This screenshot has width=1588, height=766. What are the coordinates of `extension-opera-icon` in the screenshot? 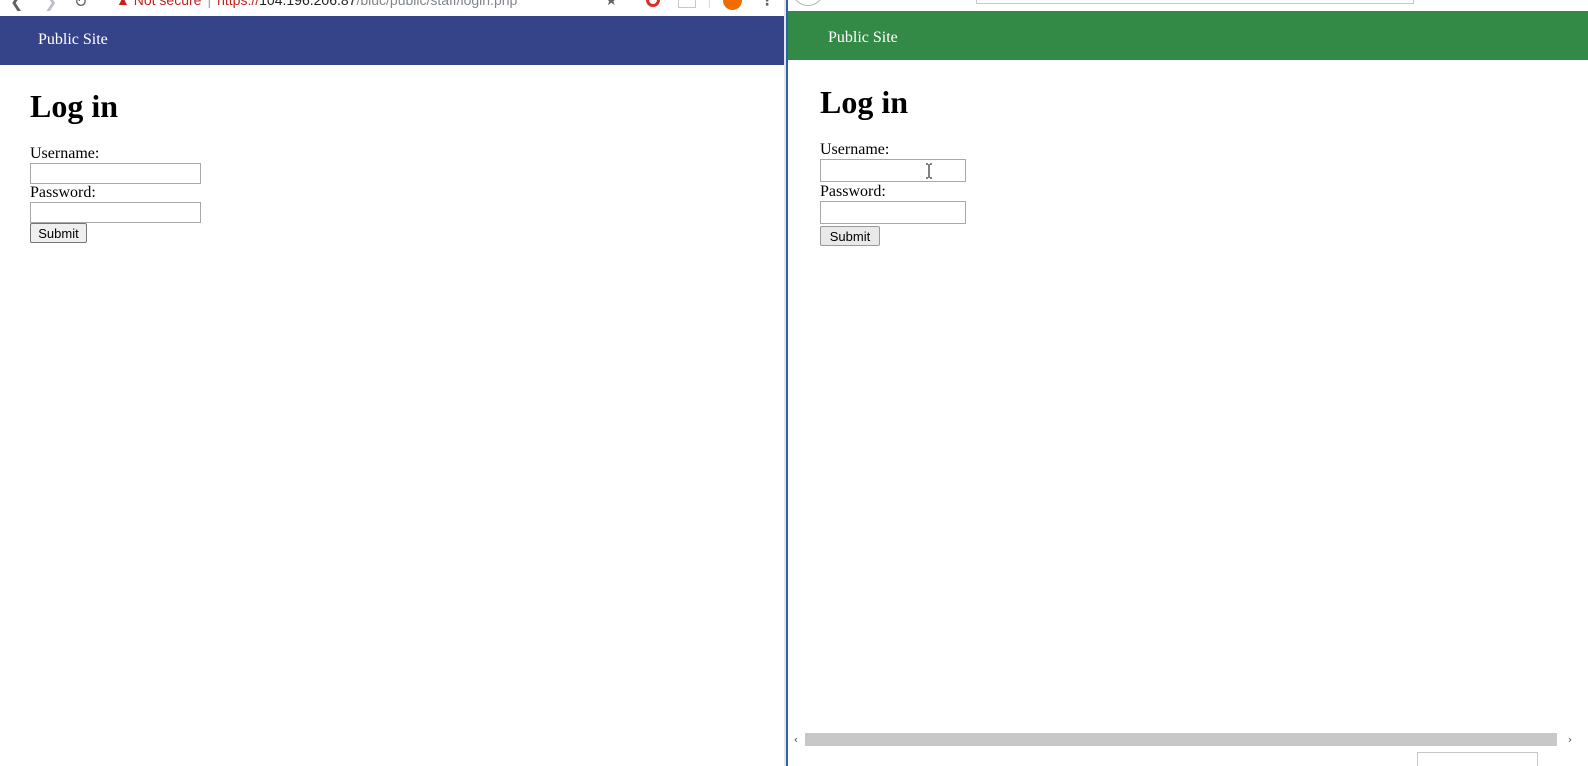 It's located at (653, 3).